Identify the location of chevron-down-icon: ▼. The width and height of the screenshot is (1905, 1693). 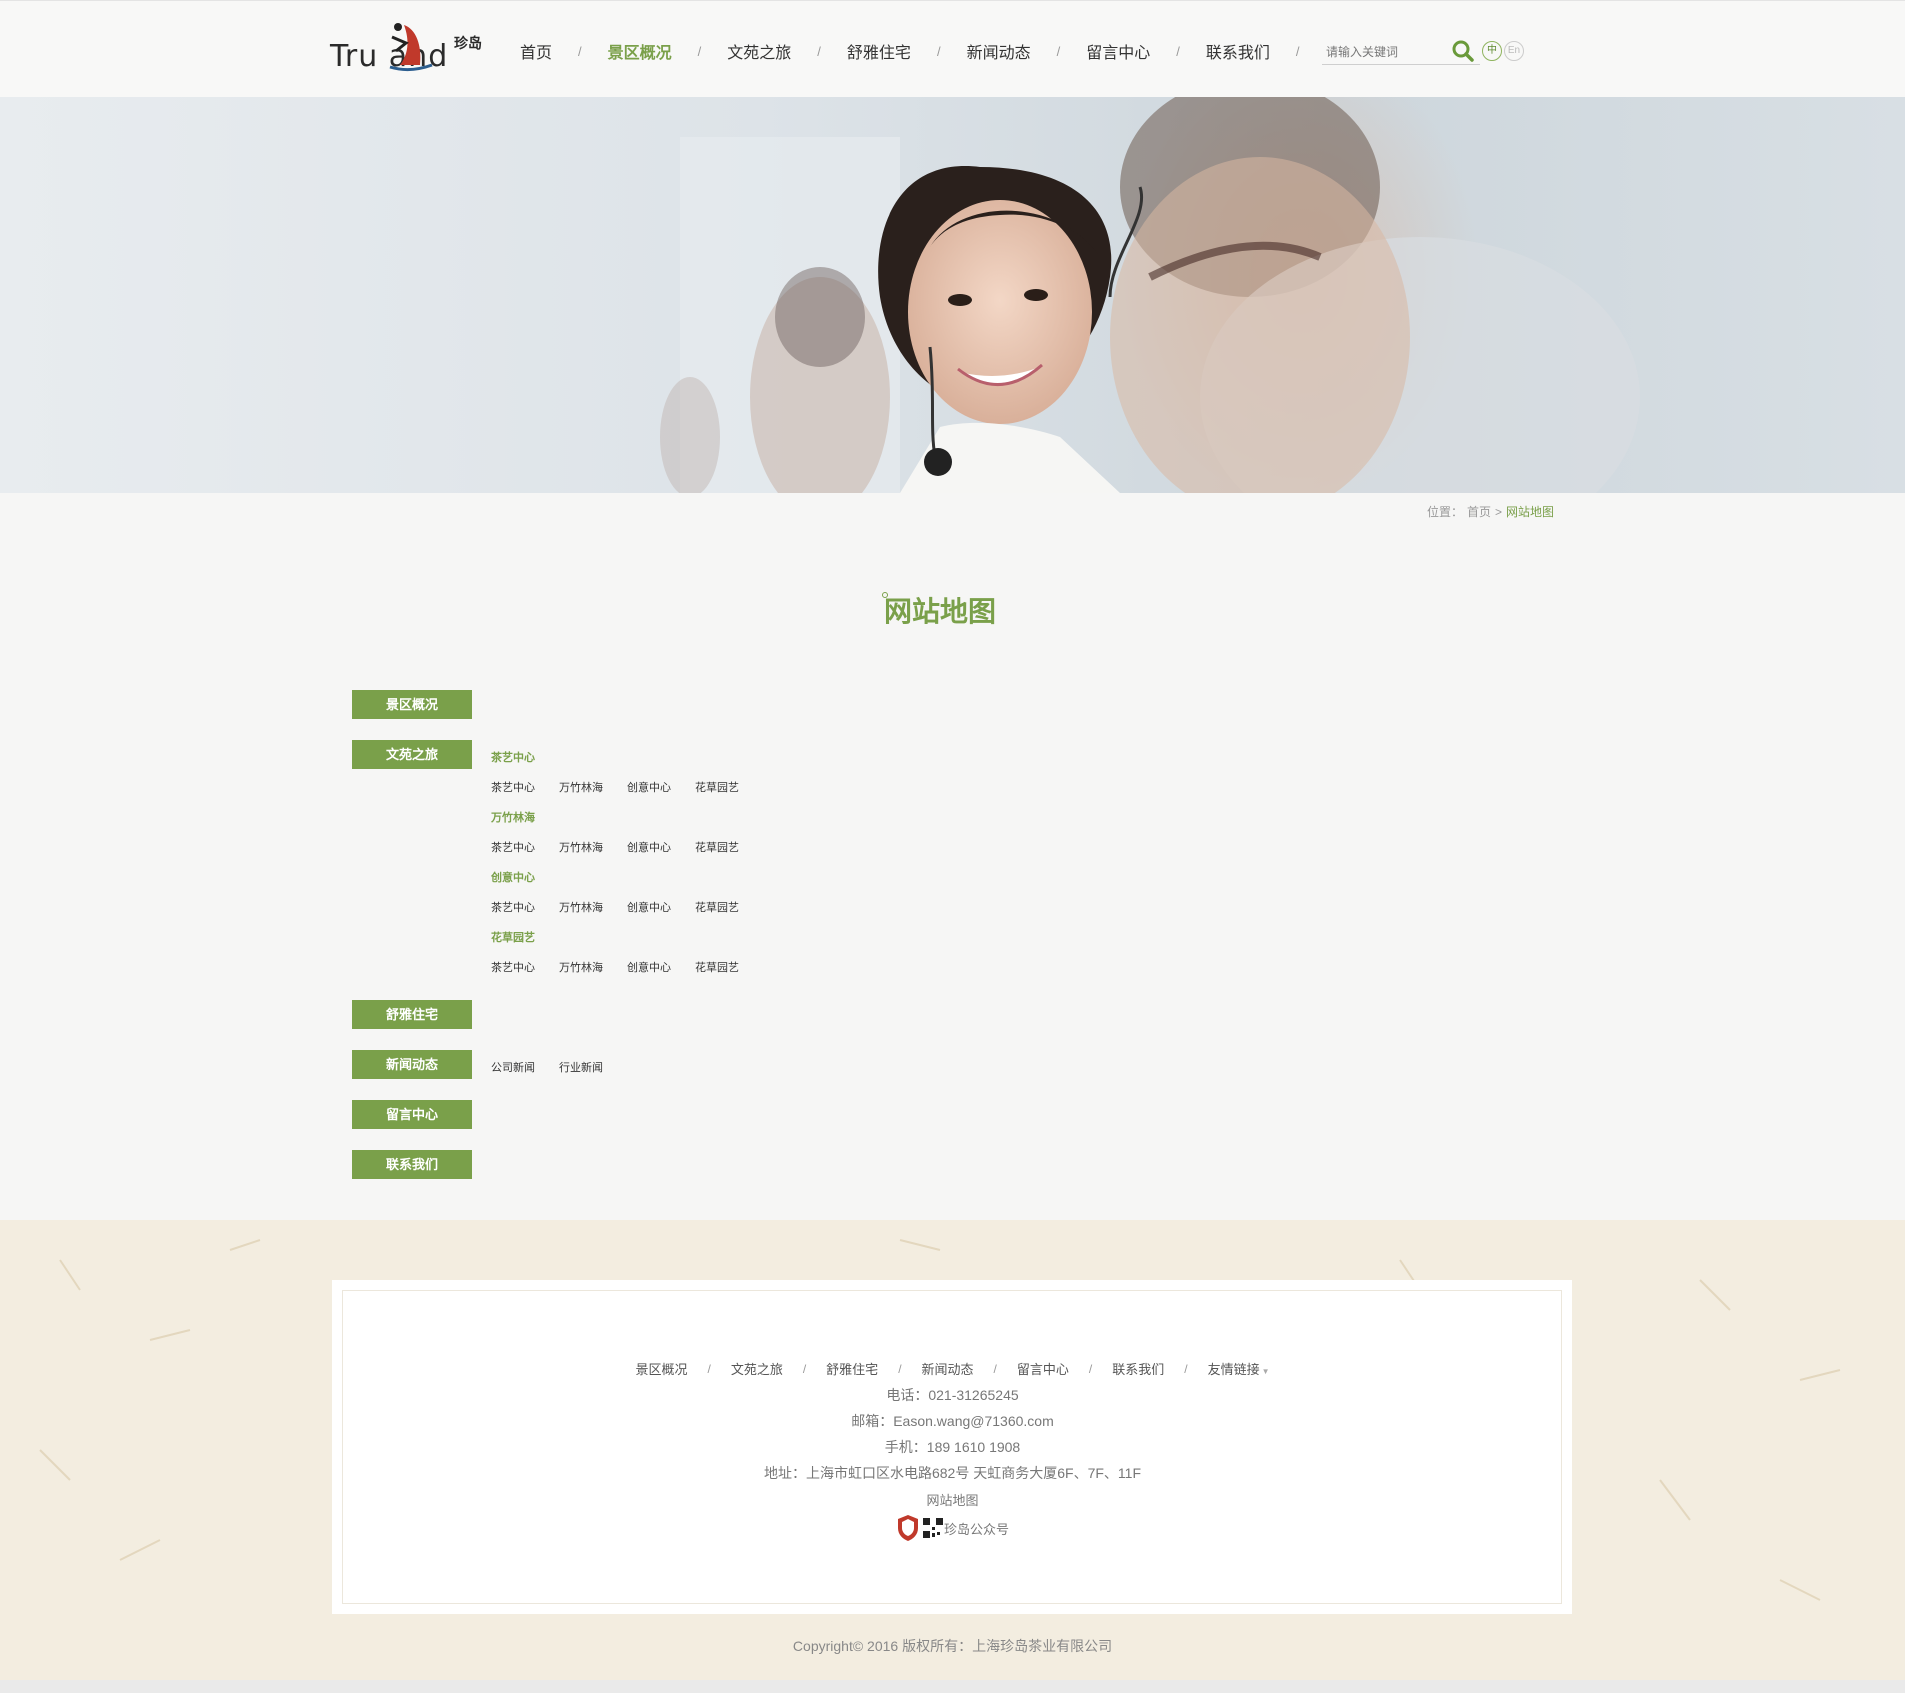
(1265, 1371).